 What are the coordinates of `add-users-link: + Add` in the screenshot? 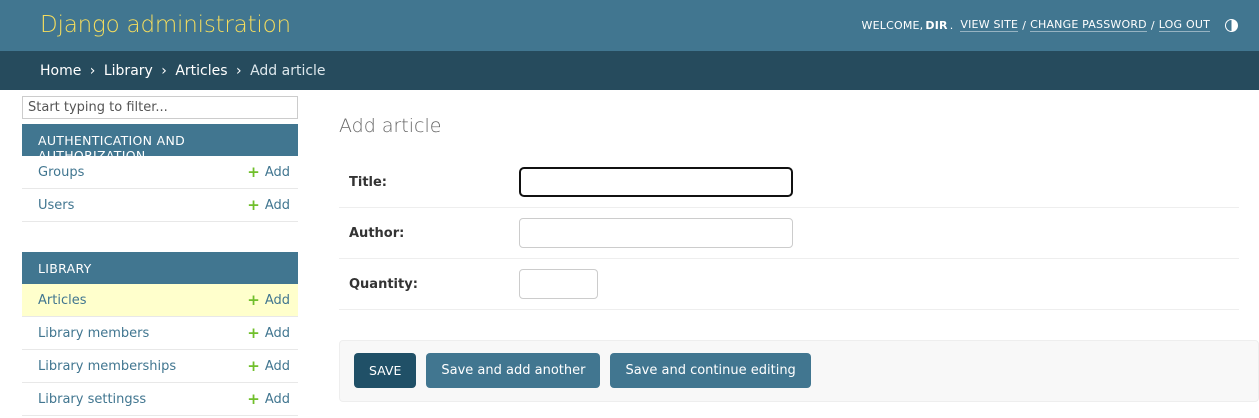 It's located at (268, 204).